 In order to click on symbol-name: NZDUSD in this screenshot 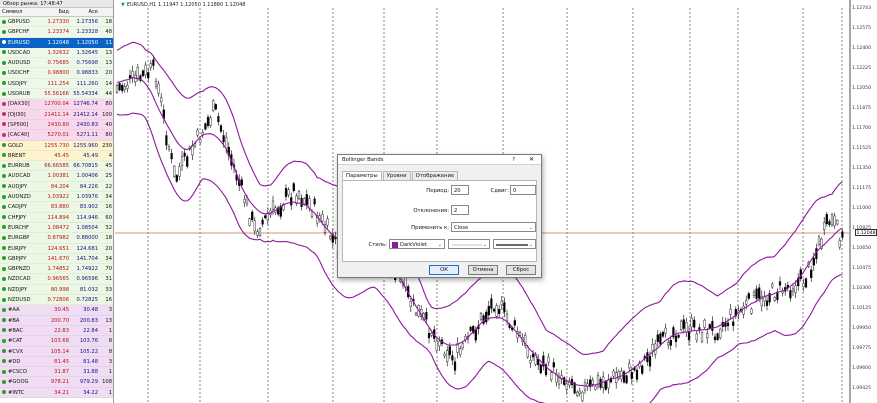, I will do `click(19, 300)`.